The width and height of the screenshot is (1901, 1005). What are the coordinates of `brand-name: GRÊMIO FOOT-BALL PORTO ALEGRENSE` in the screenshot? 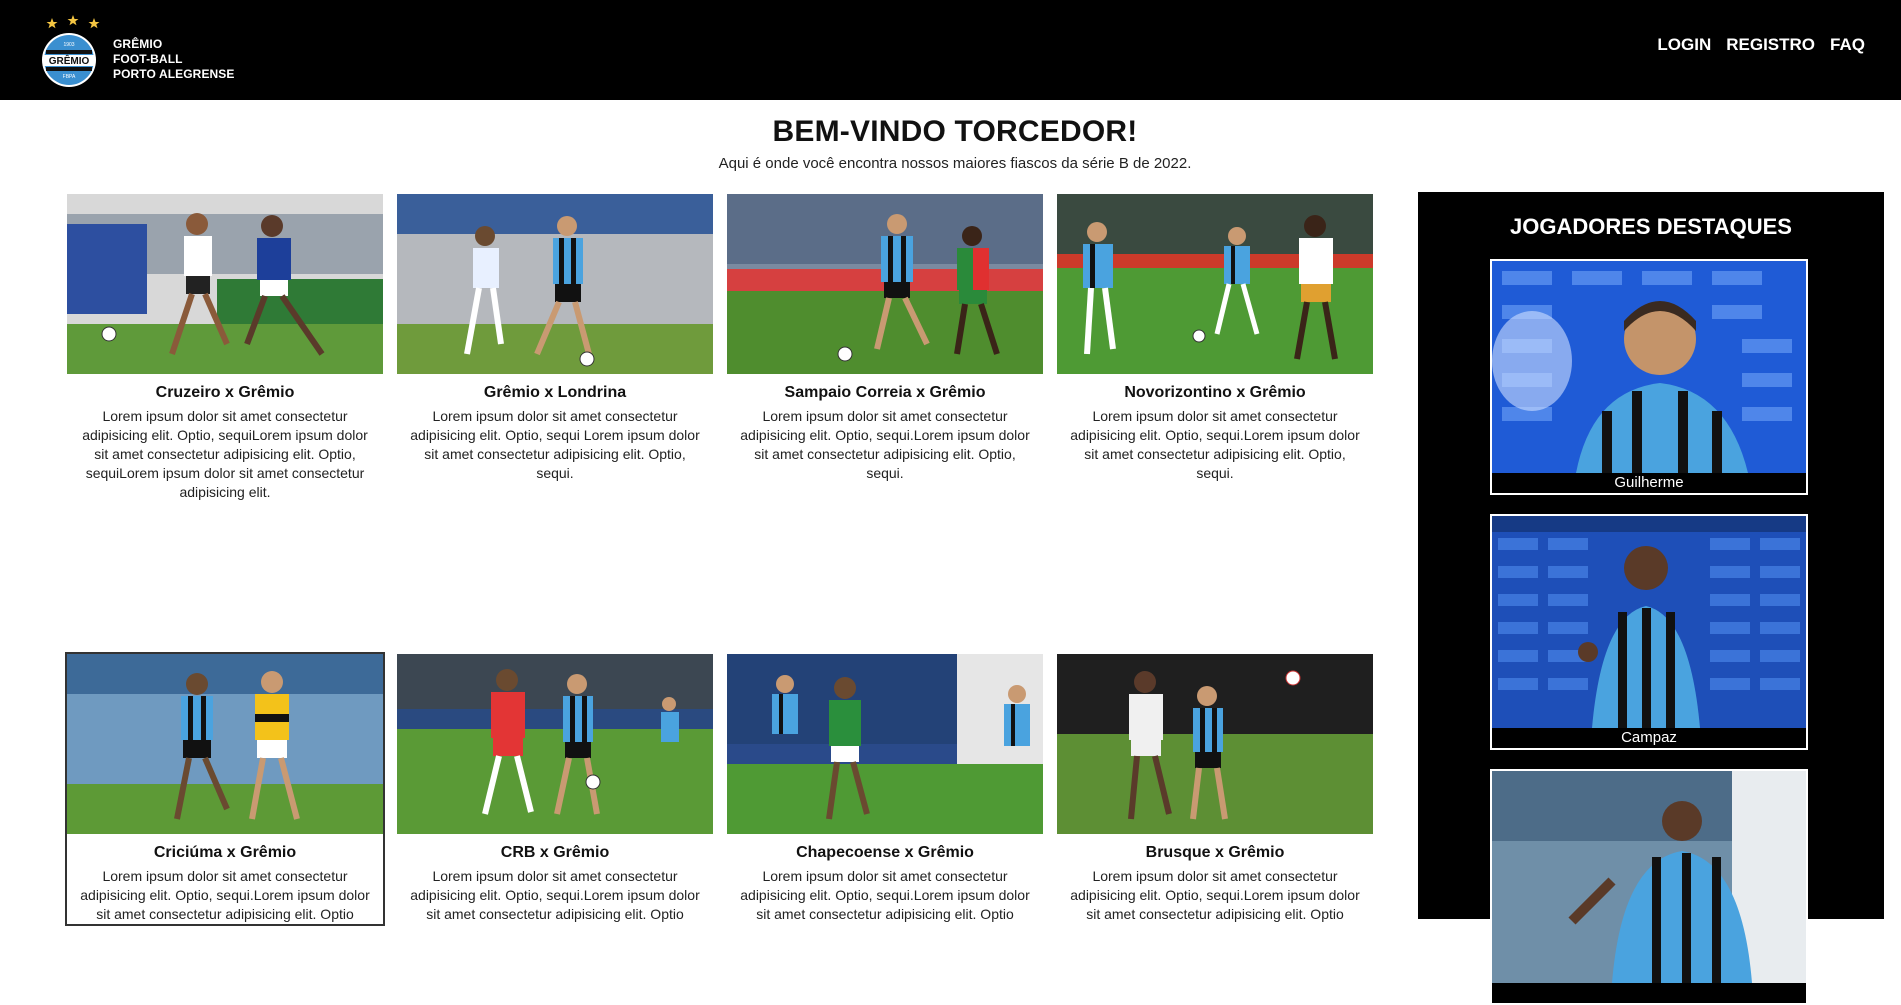 It's located at (174, 59).